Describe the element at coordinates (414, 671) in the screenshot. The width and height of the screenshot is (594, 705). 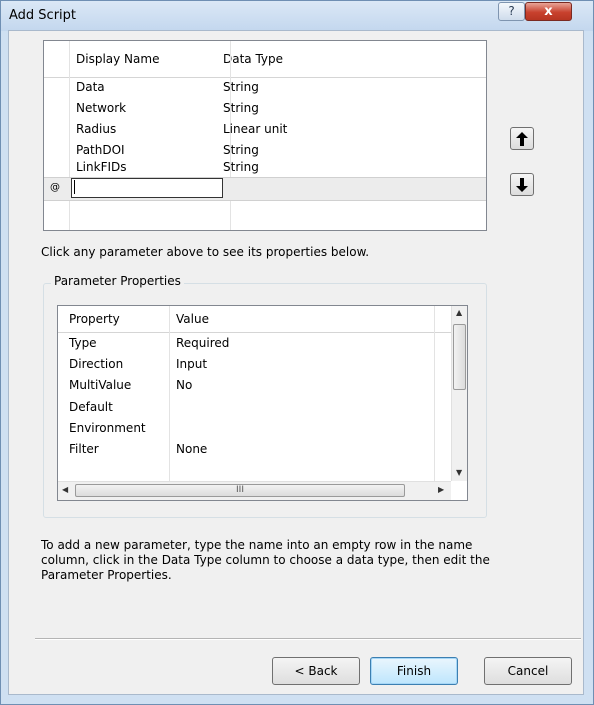
I see `finish-button: Finish` at that location.